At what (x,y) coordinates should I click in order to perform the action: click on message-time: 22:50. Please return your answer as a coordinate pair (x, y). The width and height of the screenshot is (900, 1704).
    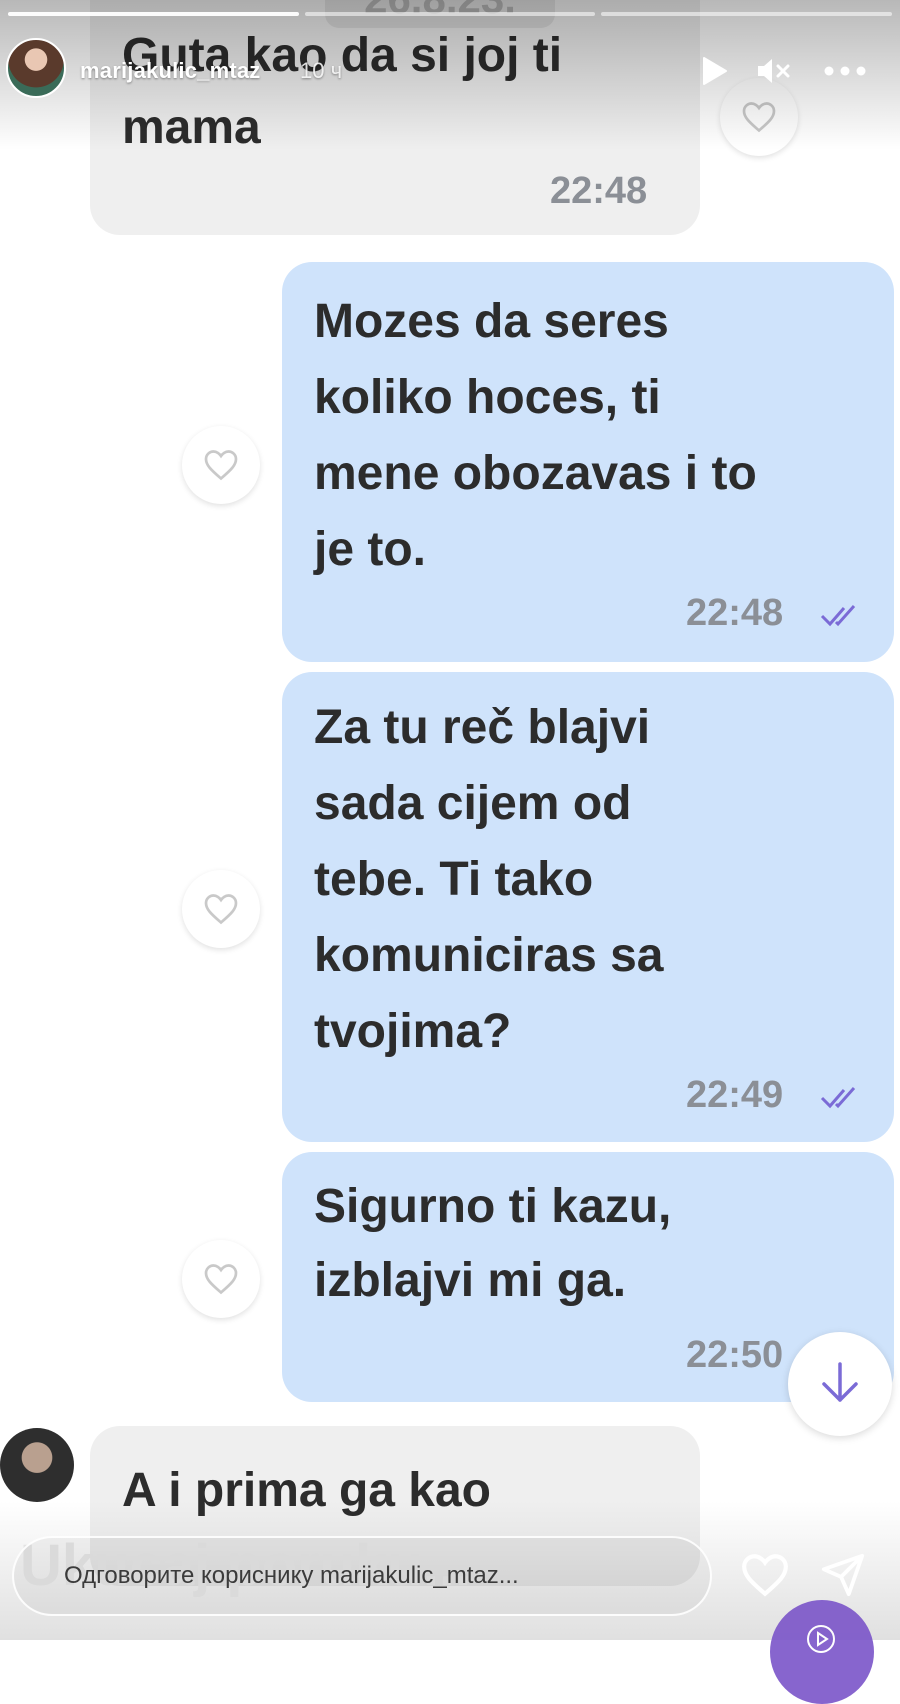
    Looking at the image, I should click on (735, 1355).